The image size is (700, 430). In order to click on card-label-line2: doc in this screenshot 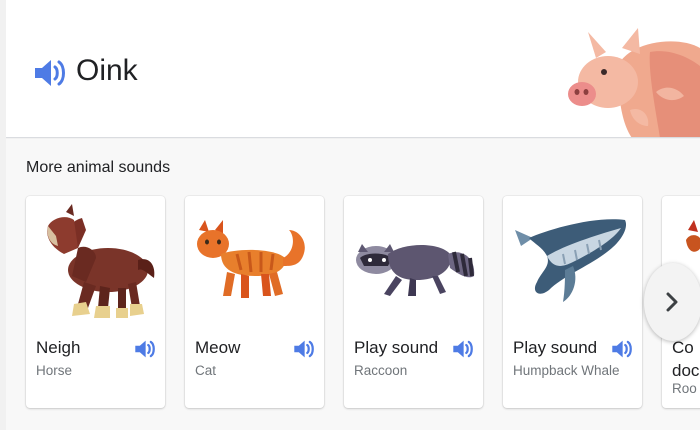, I will do `click(686, 370)`.